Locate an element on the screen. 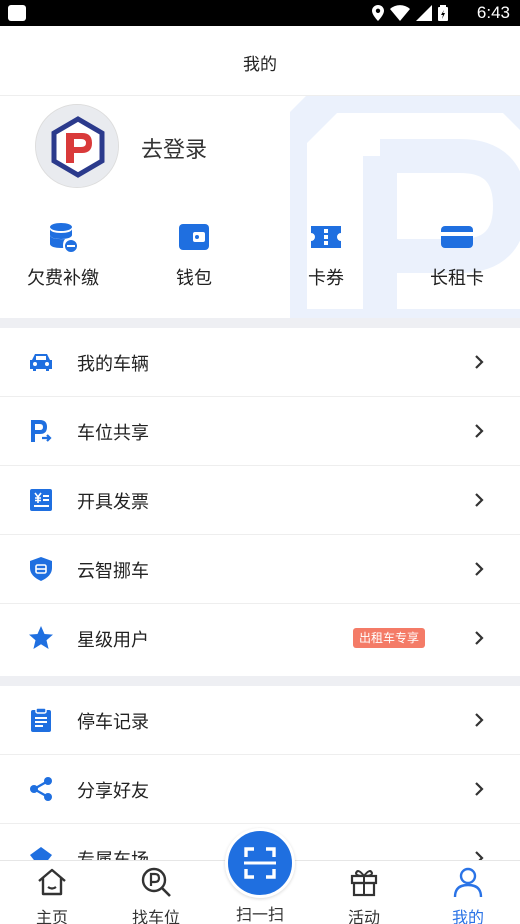  card-icon is located at coordinates (457, 237).